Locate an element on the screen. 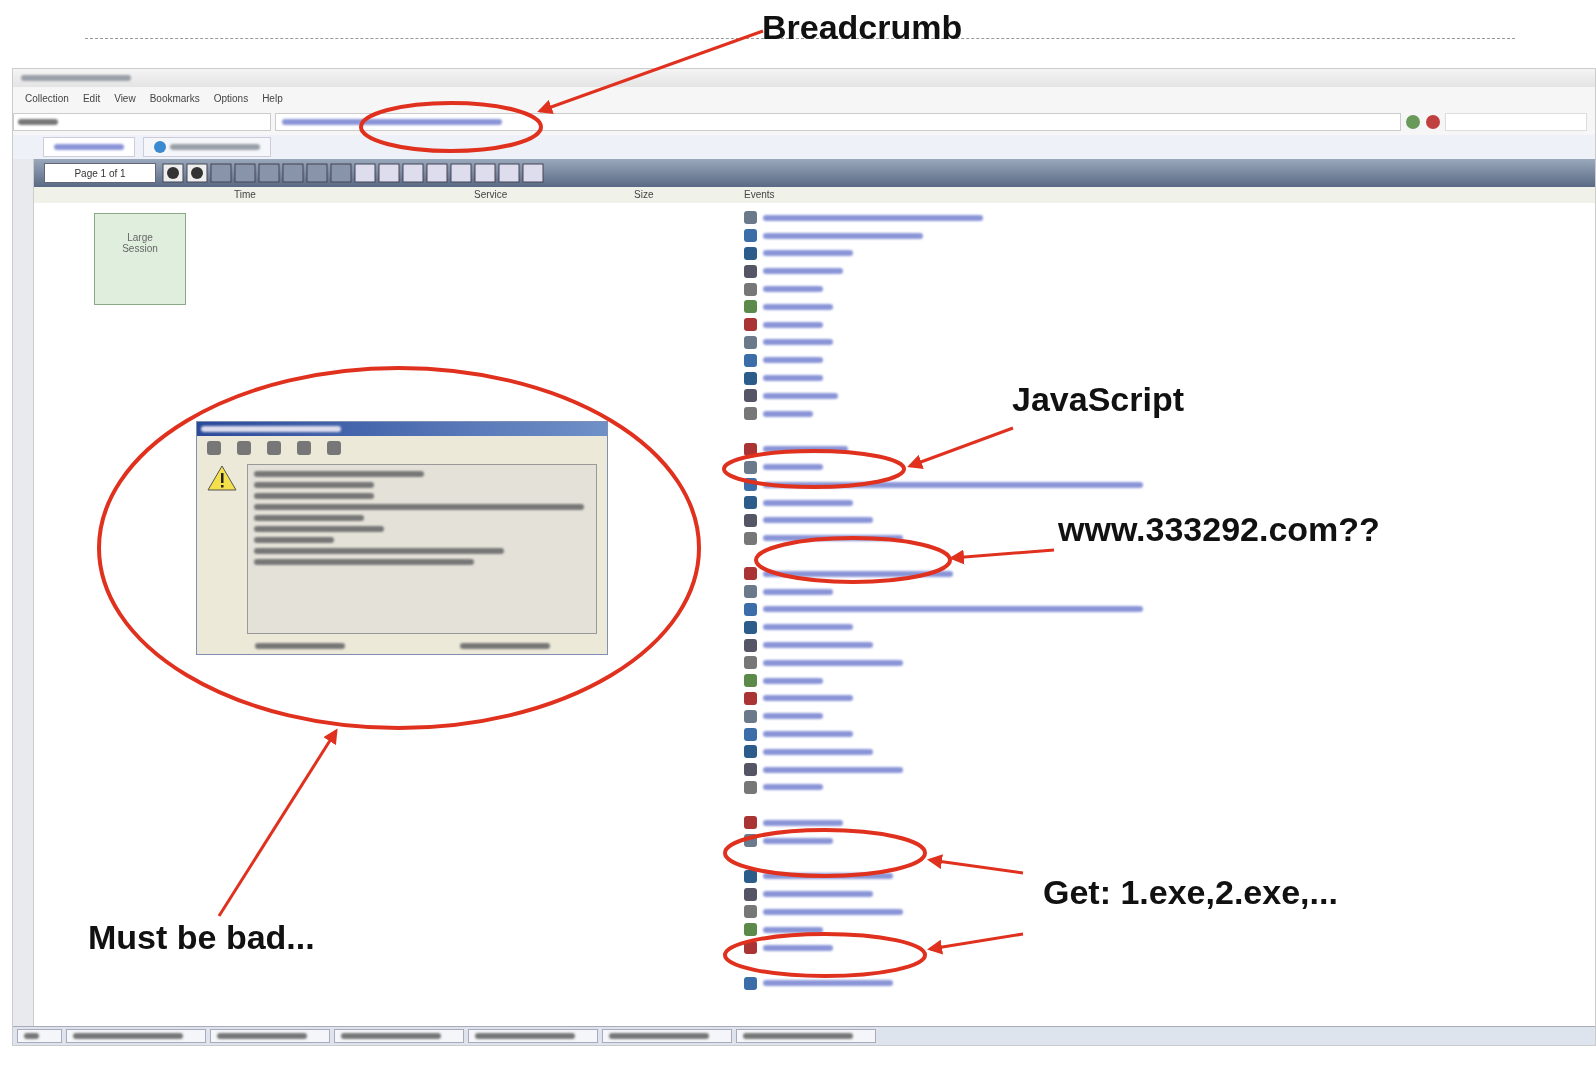  collection-dropdown is located at coordinates (142, 122).